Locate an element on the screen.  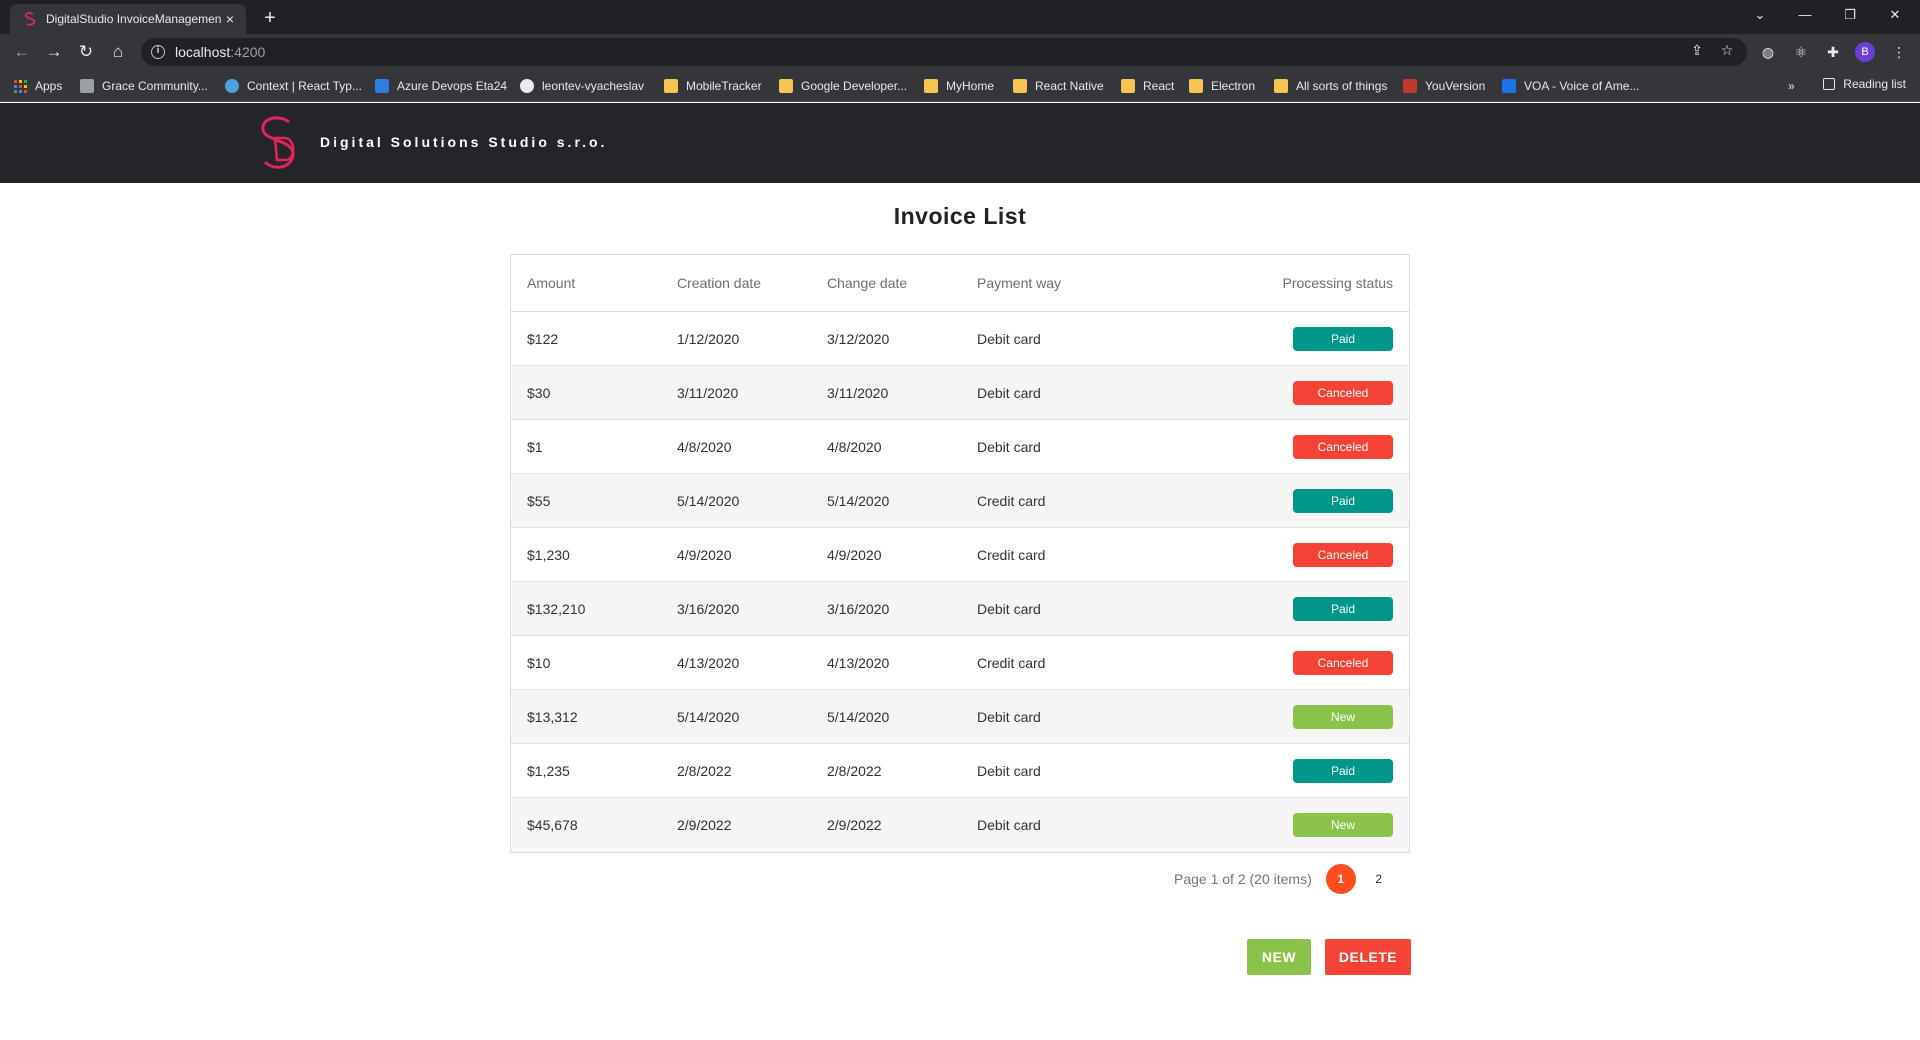
table-row: $132,210 3/16/2020 3/16/2020 Debit card Paid is located at coordinates (960, 609).